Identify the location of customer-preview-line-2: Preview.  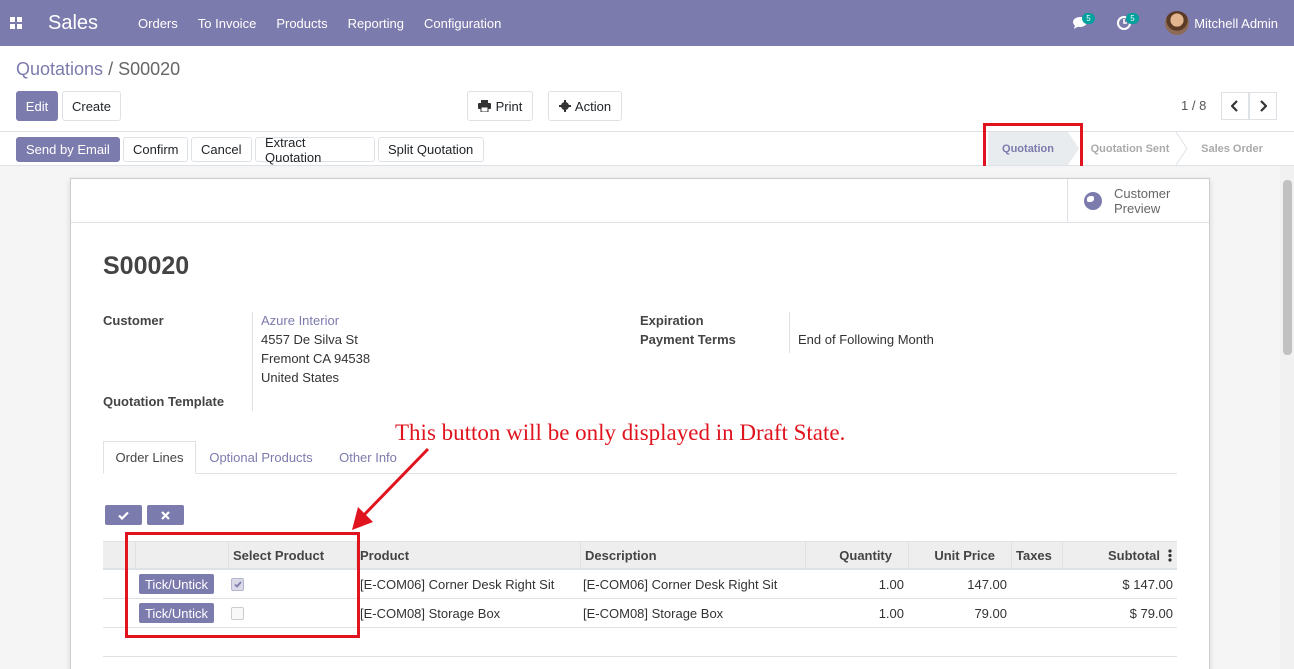
(1137, 208).